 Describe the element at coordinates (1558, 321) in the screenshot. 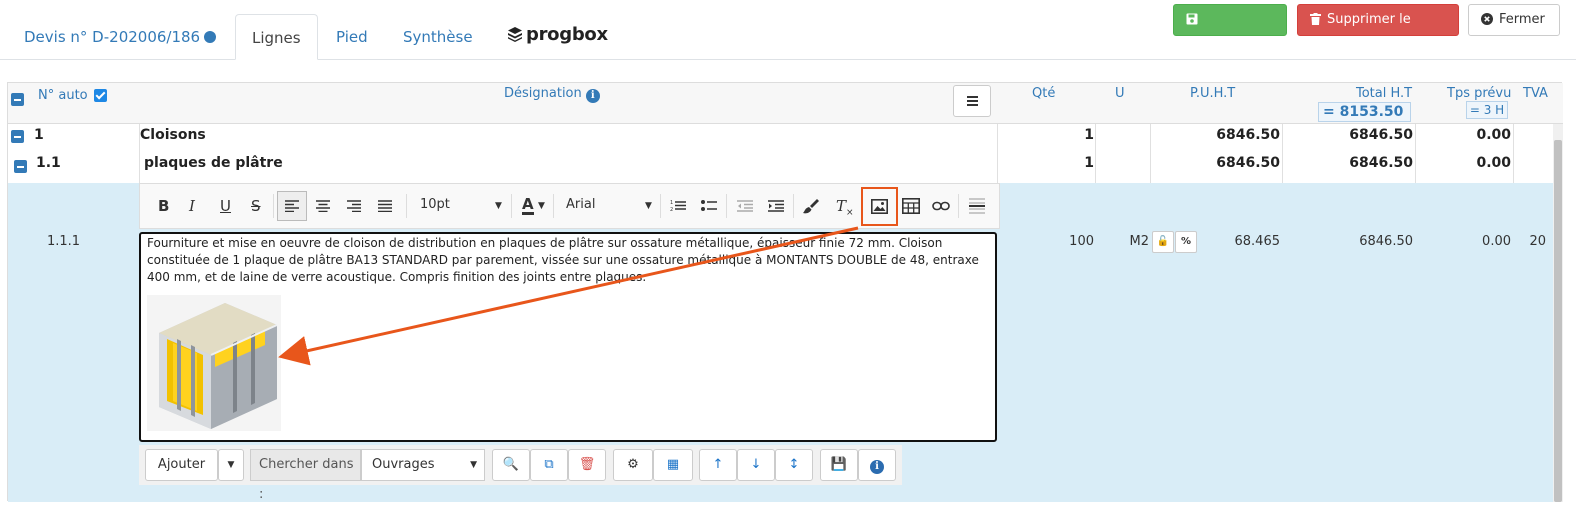

I see `scrollbar-thumb` at that location.